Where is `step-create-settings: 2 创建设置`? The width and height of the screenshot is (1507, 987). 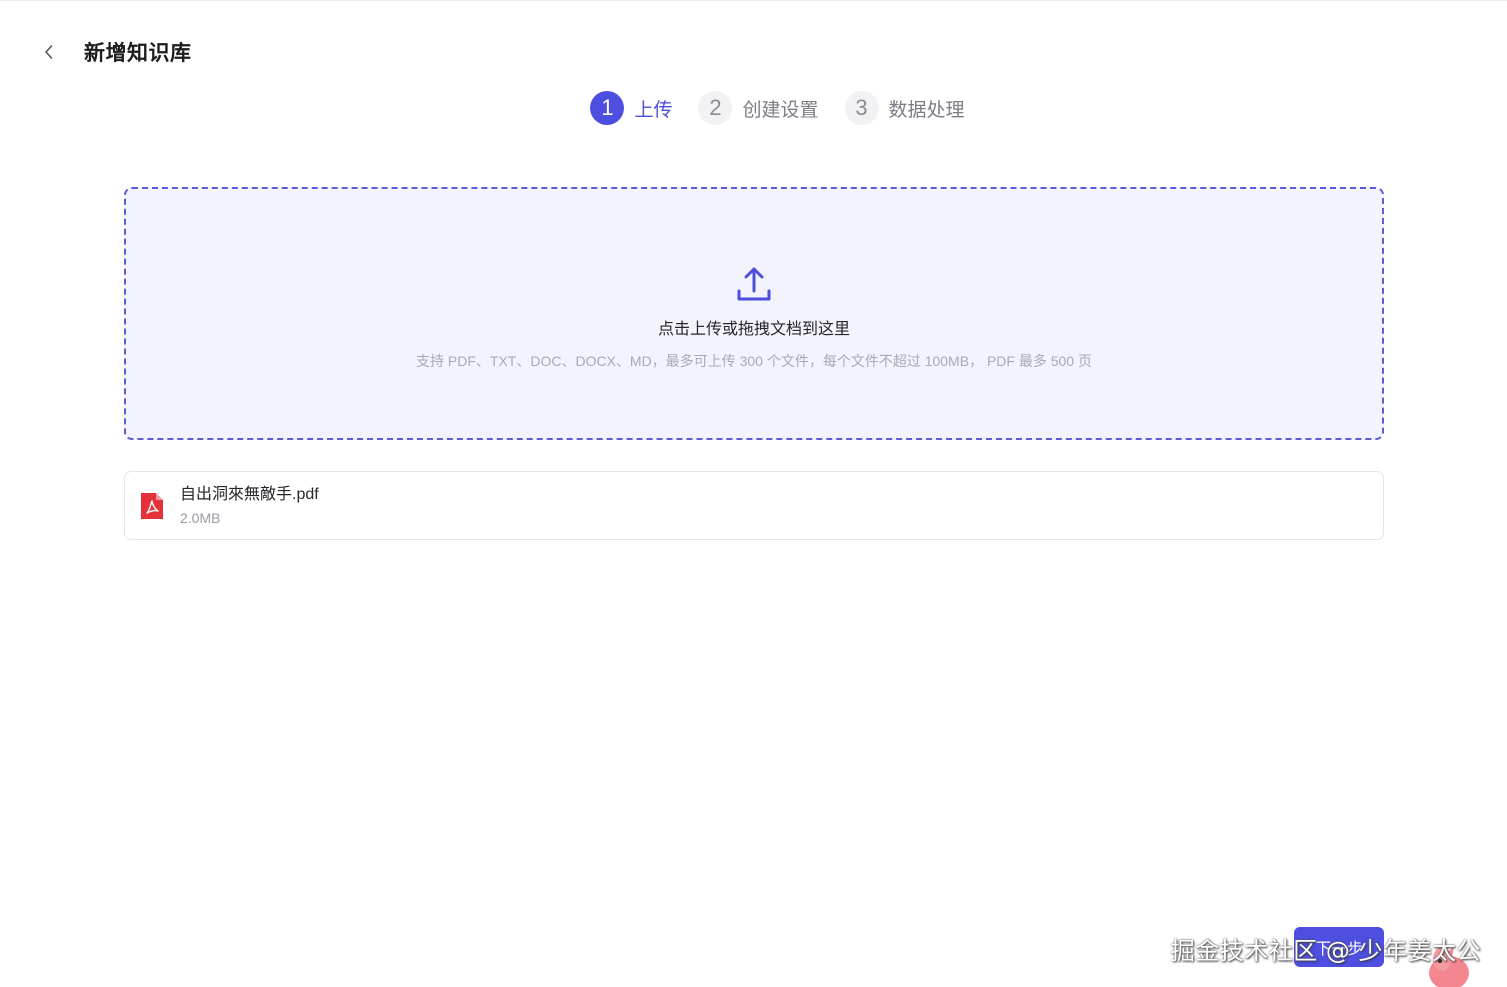
step-create-settings: 2 创建设置 is located at coordinates (758, 108).